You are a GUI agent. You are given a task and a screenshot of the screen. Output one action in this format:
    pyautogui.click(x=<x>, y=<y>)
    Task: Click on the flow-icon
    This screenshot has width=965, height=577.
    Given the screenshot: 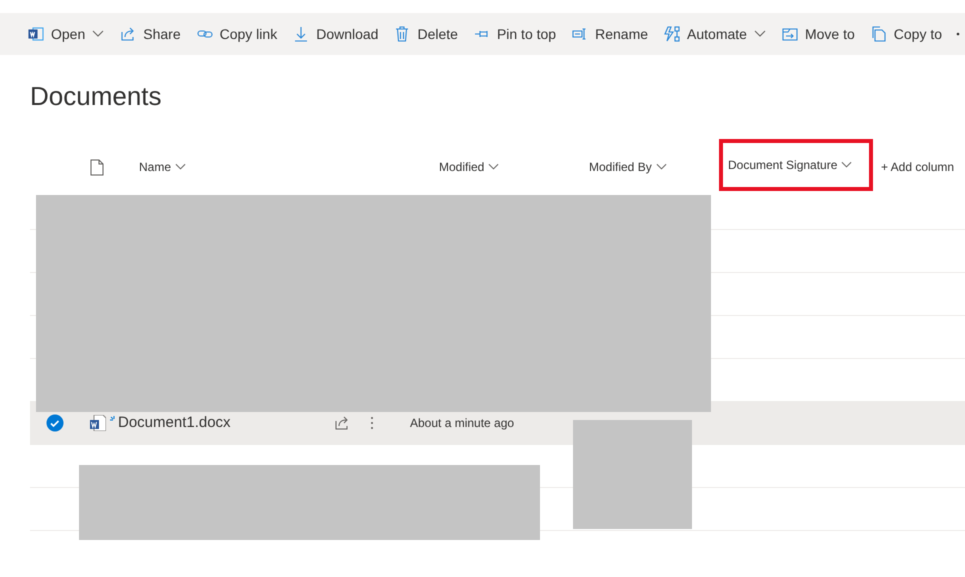 What is the action you would take?
    pyautogui.click(x=672, y=34)
    